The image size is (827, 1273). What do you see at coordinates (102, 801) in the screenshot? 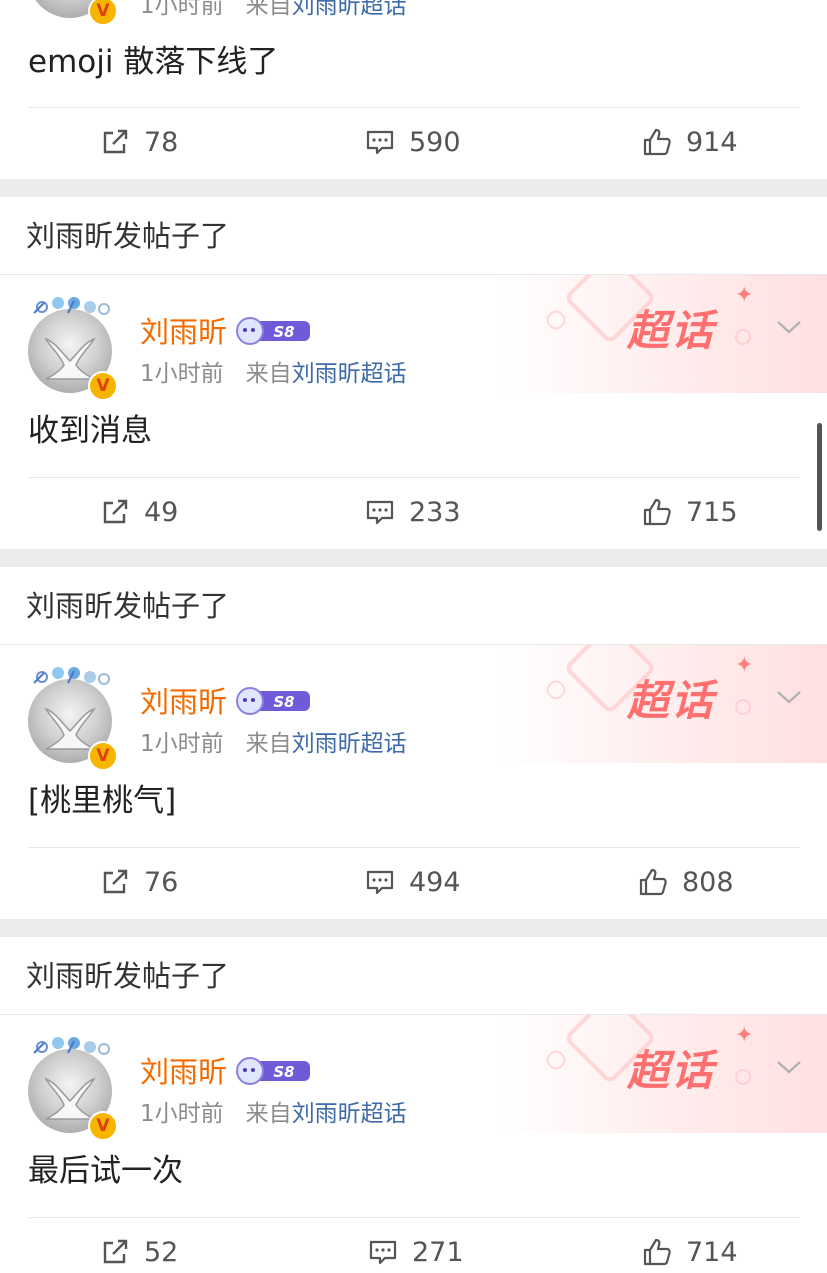
I see `post-content: [桃里桃气]` at bounding box center [102, 801].